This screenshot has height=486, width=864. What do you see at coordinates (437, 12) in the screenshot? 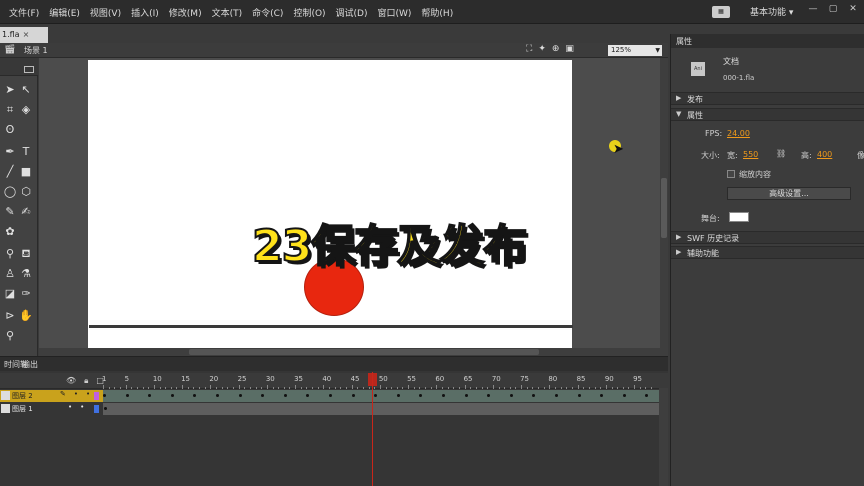
I see `menu-help: 帮助(H)` at bounding box center [437, 12].